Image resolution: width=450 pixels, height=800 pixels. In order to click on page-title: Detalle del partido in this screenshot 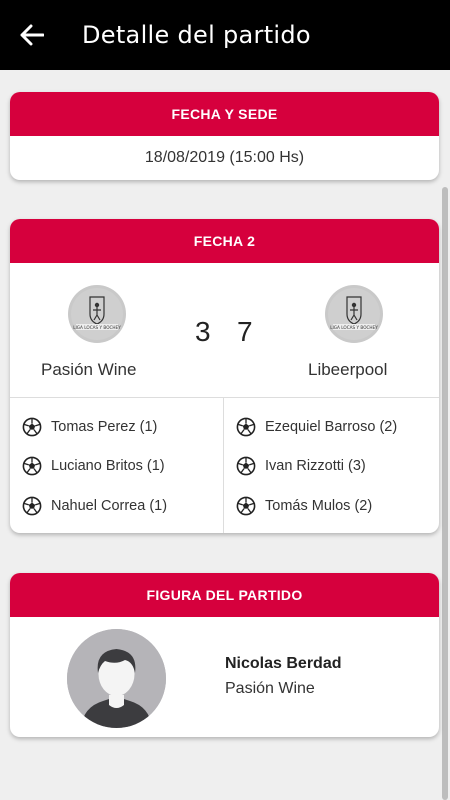, I will do `click(196, 35)`.